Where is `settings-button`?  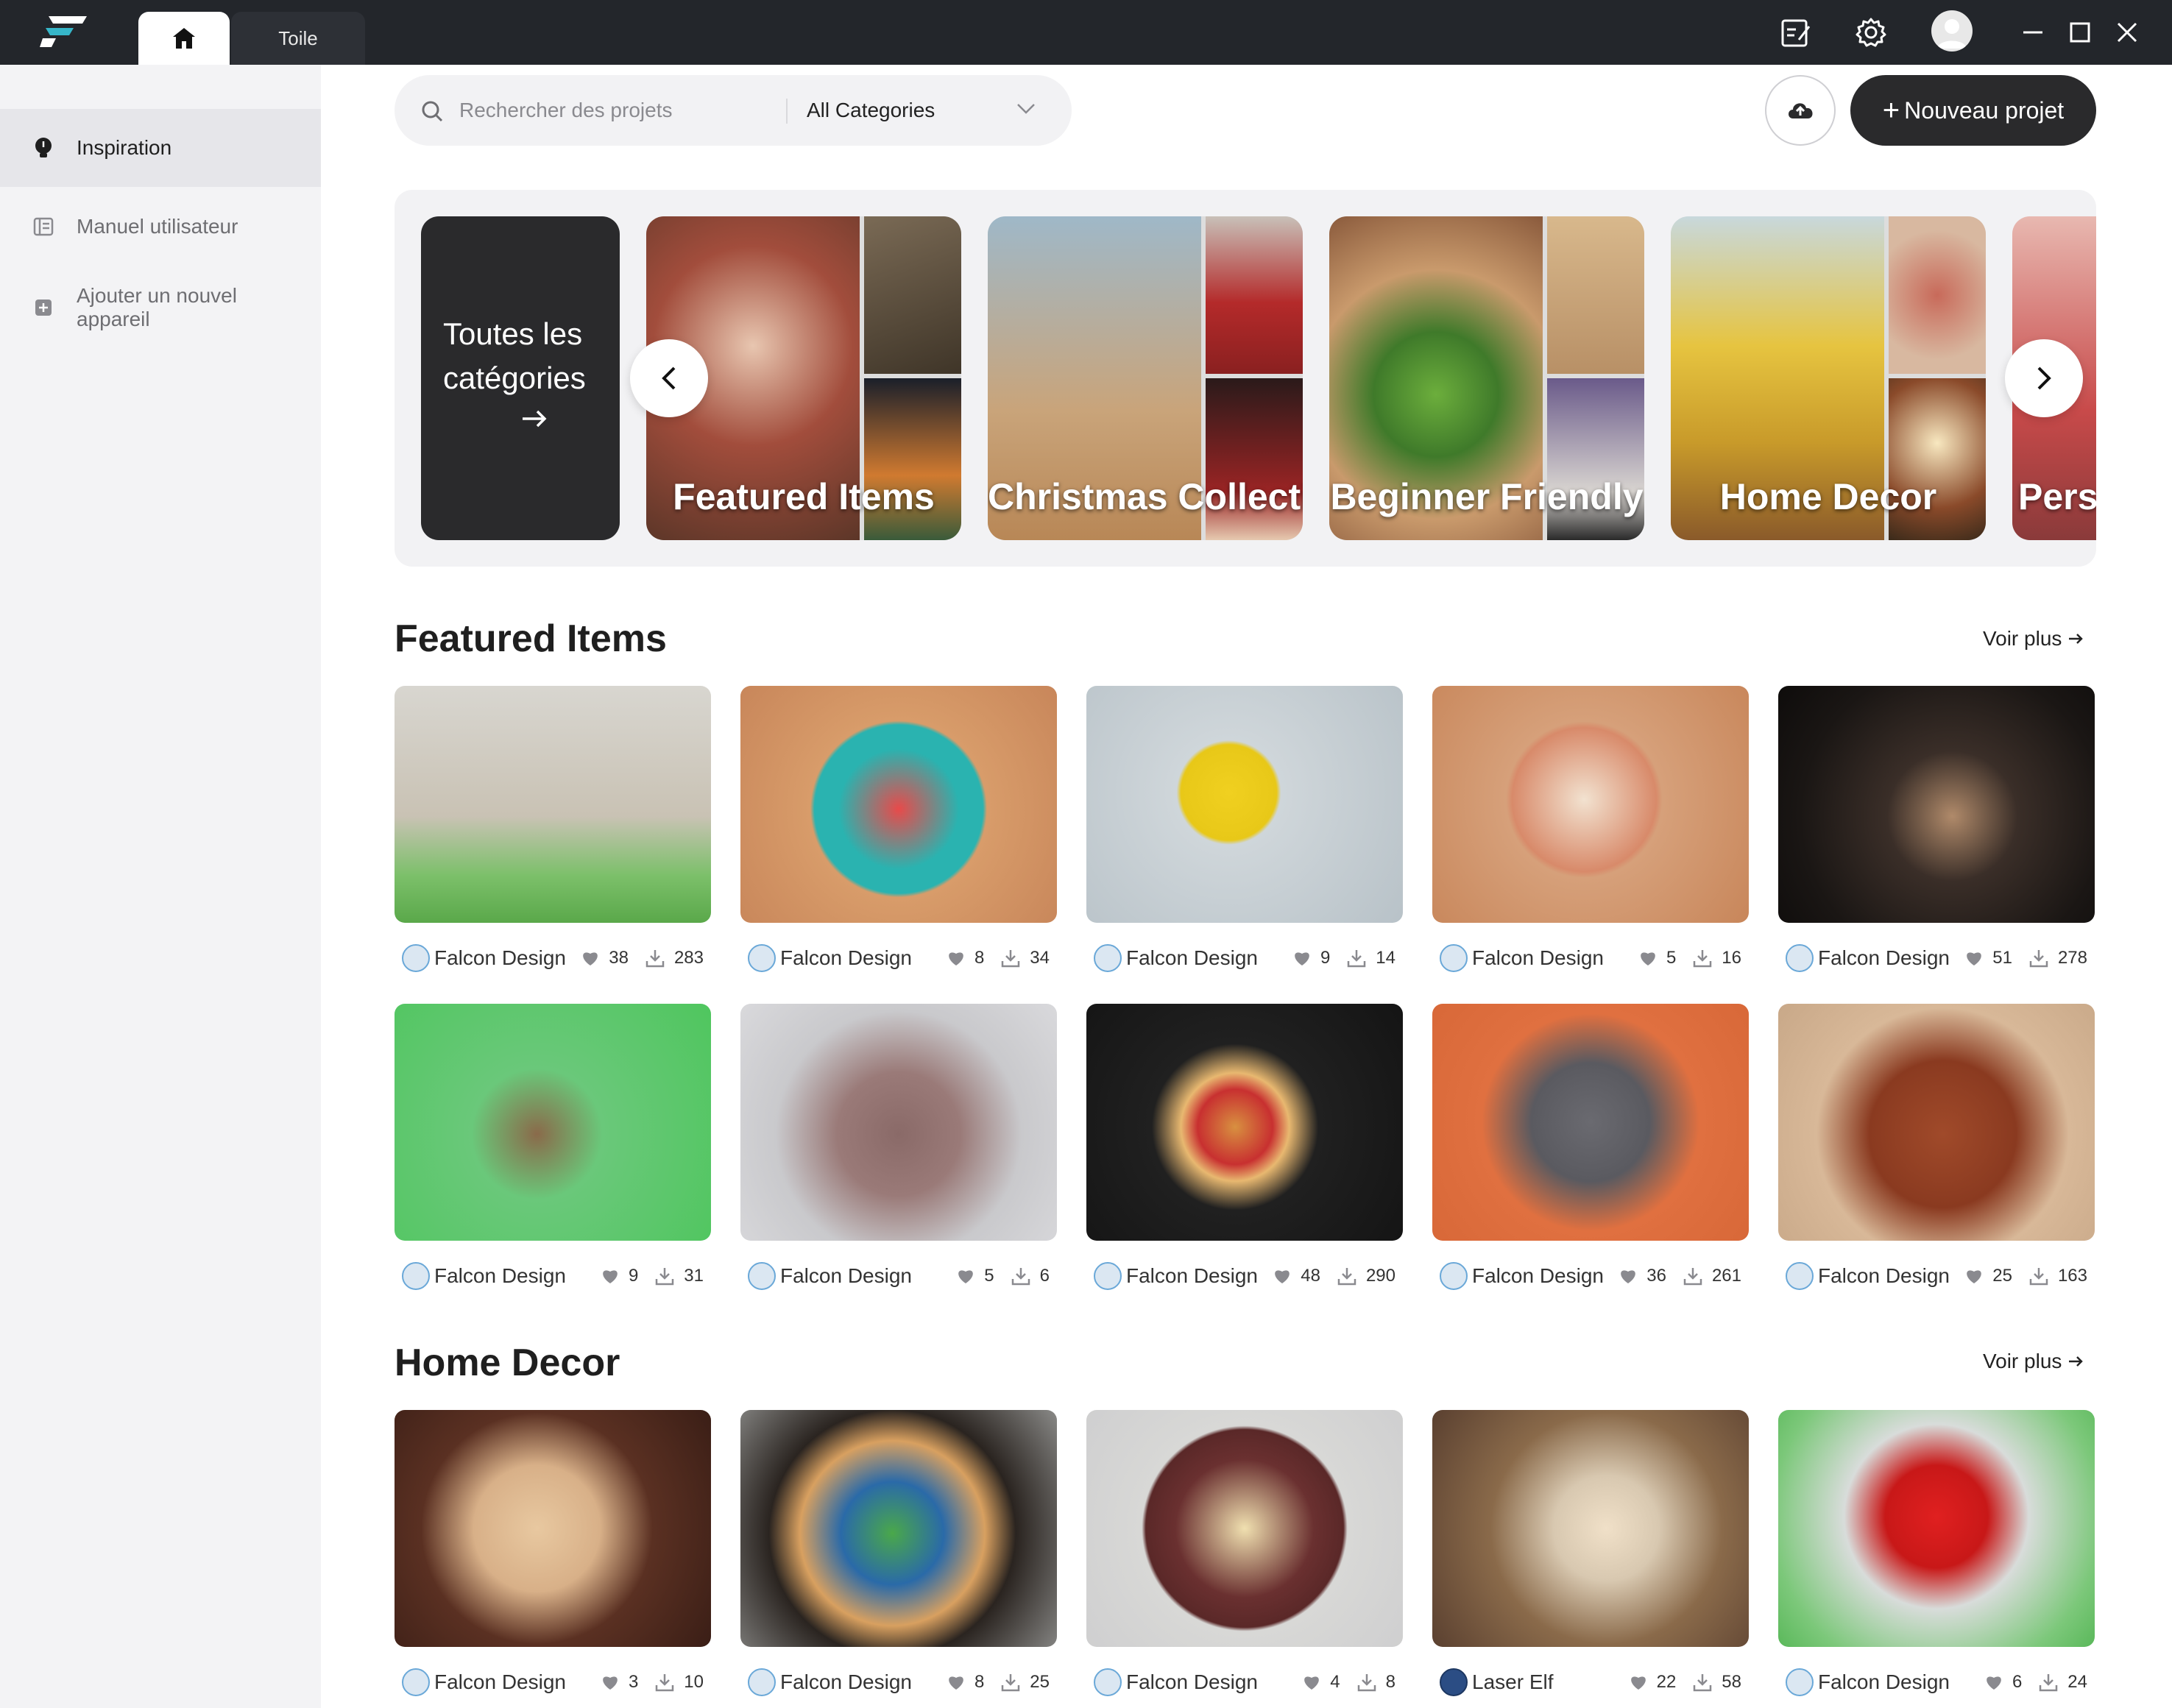 settings-button is located at coordinates (1871, 32).